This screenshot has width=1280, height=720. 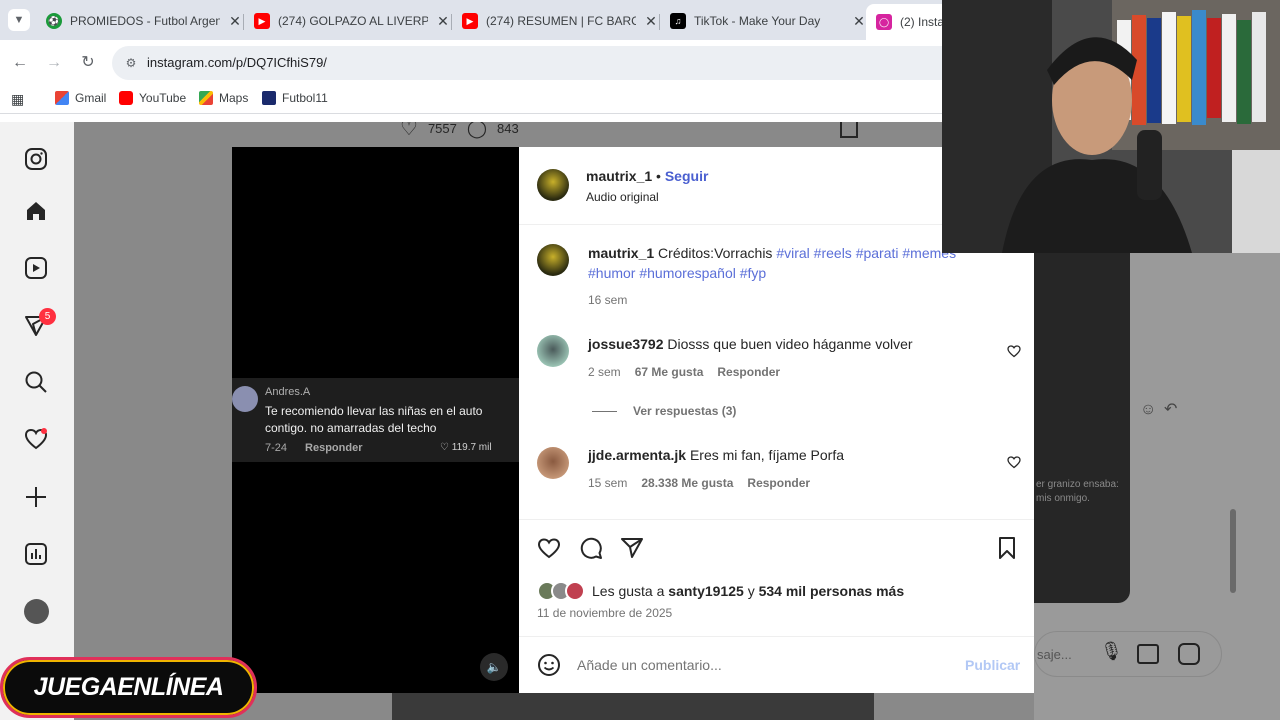 What do you see at coordinates (664, 411) in the screenshot?
I see `view-replies: Ver respuestas (3)` at bounding box center [664, 411].